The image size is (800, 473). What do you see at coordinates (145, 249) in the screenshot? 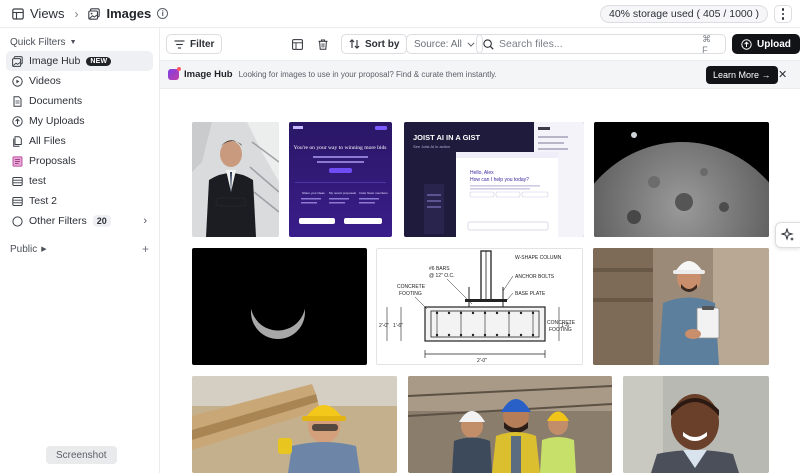
I see `add-public-icon: +` at bounding box center [145, 249].